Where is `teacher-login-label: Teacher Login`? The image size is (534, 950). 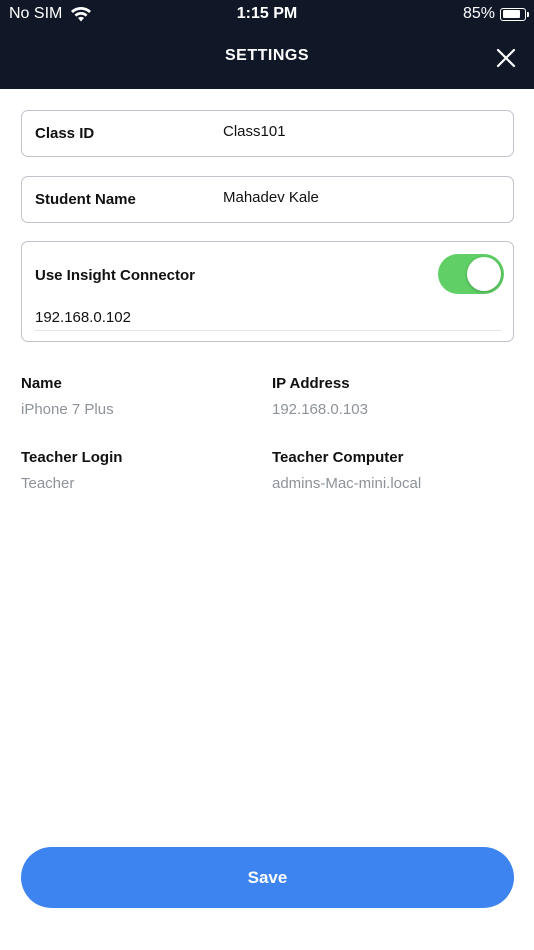
teacher-login-label: Teacher Login is located at coordinates (72, 457).